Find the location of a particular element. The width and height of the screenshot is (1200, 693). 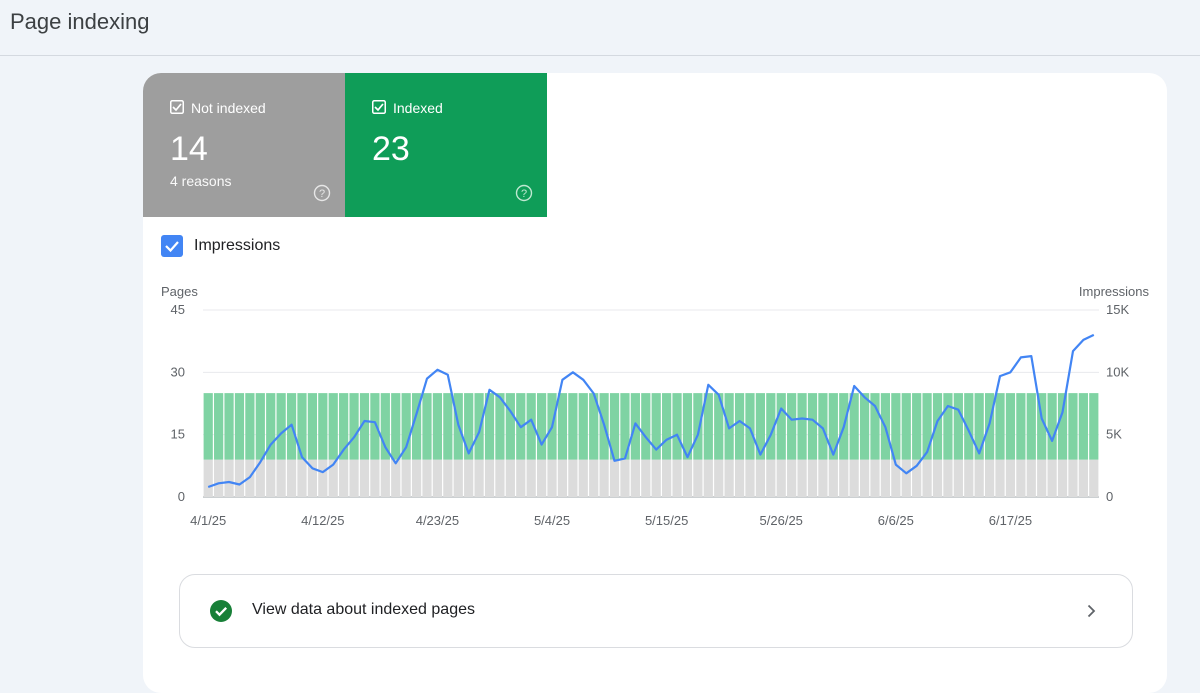

tile-value: 14 is located at coordinates (189, 149).